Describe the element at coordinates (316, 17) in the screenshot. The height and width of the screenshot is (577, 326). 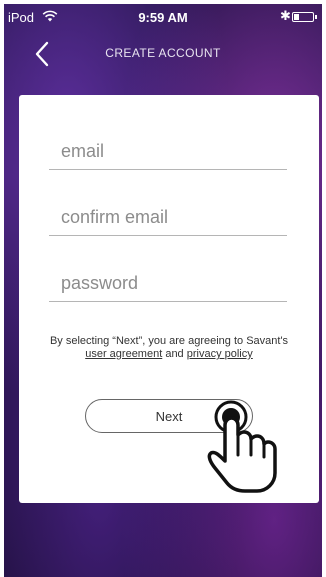
I see `battery-tip` at that location.